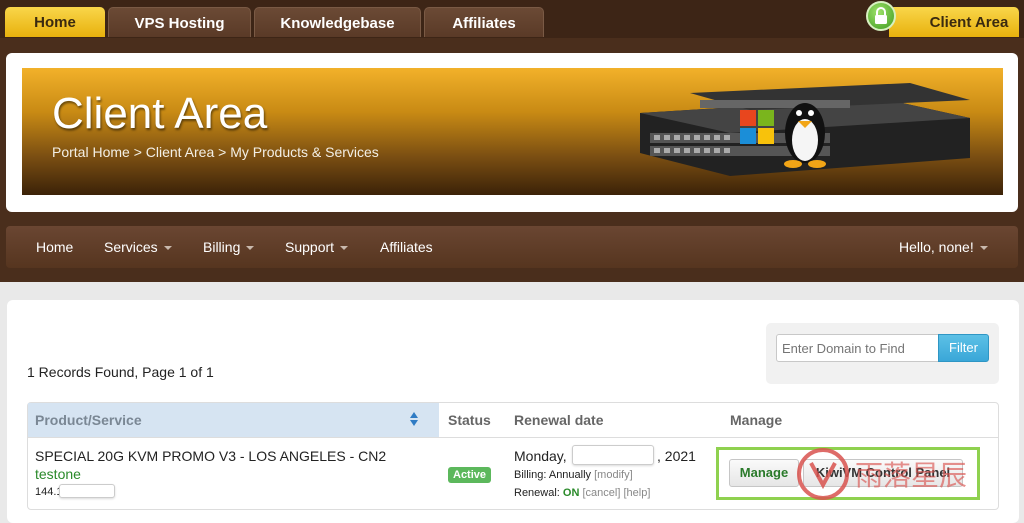  I want to click on server-illustration, so click(805, 129).